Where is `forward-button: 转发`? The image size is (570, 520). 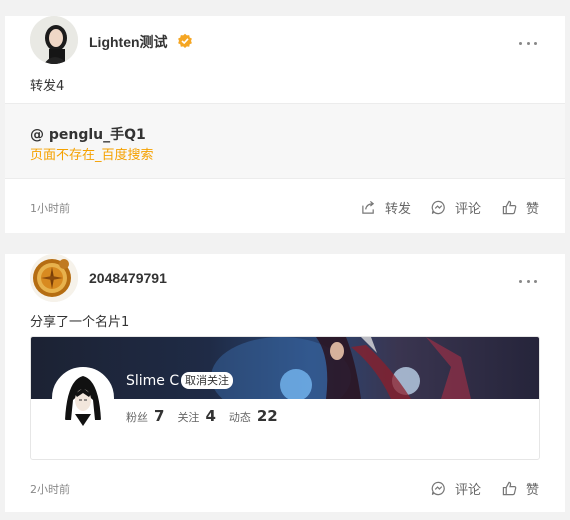
forward-button: 转发 is located at coordinates (386, 207).